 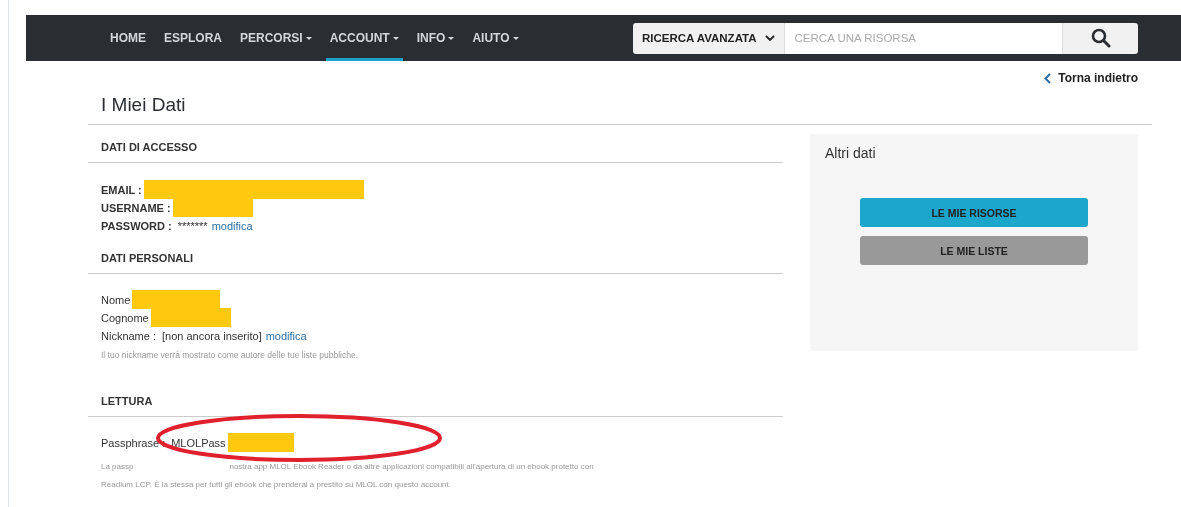 I want to click on chevron-left-icon, so click(x=1048, y=78).